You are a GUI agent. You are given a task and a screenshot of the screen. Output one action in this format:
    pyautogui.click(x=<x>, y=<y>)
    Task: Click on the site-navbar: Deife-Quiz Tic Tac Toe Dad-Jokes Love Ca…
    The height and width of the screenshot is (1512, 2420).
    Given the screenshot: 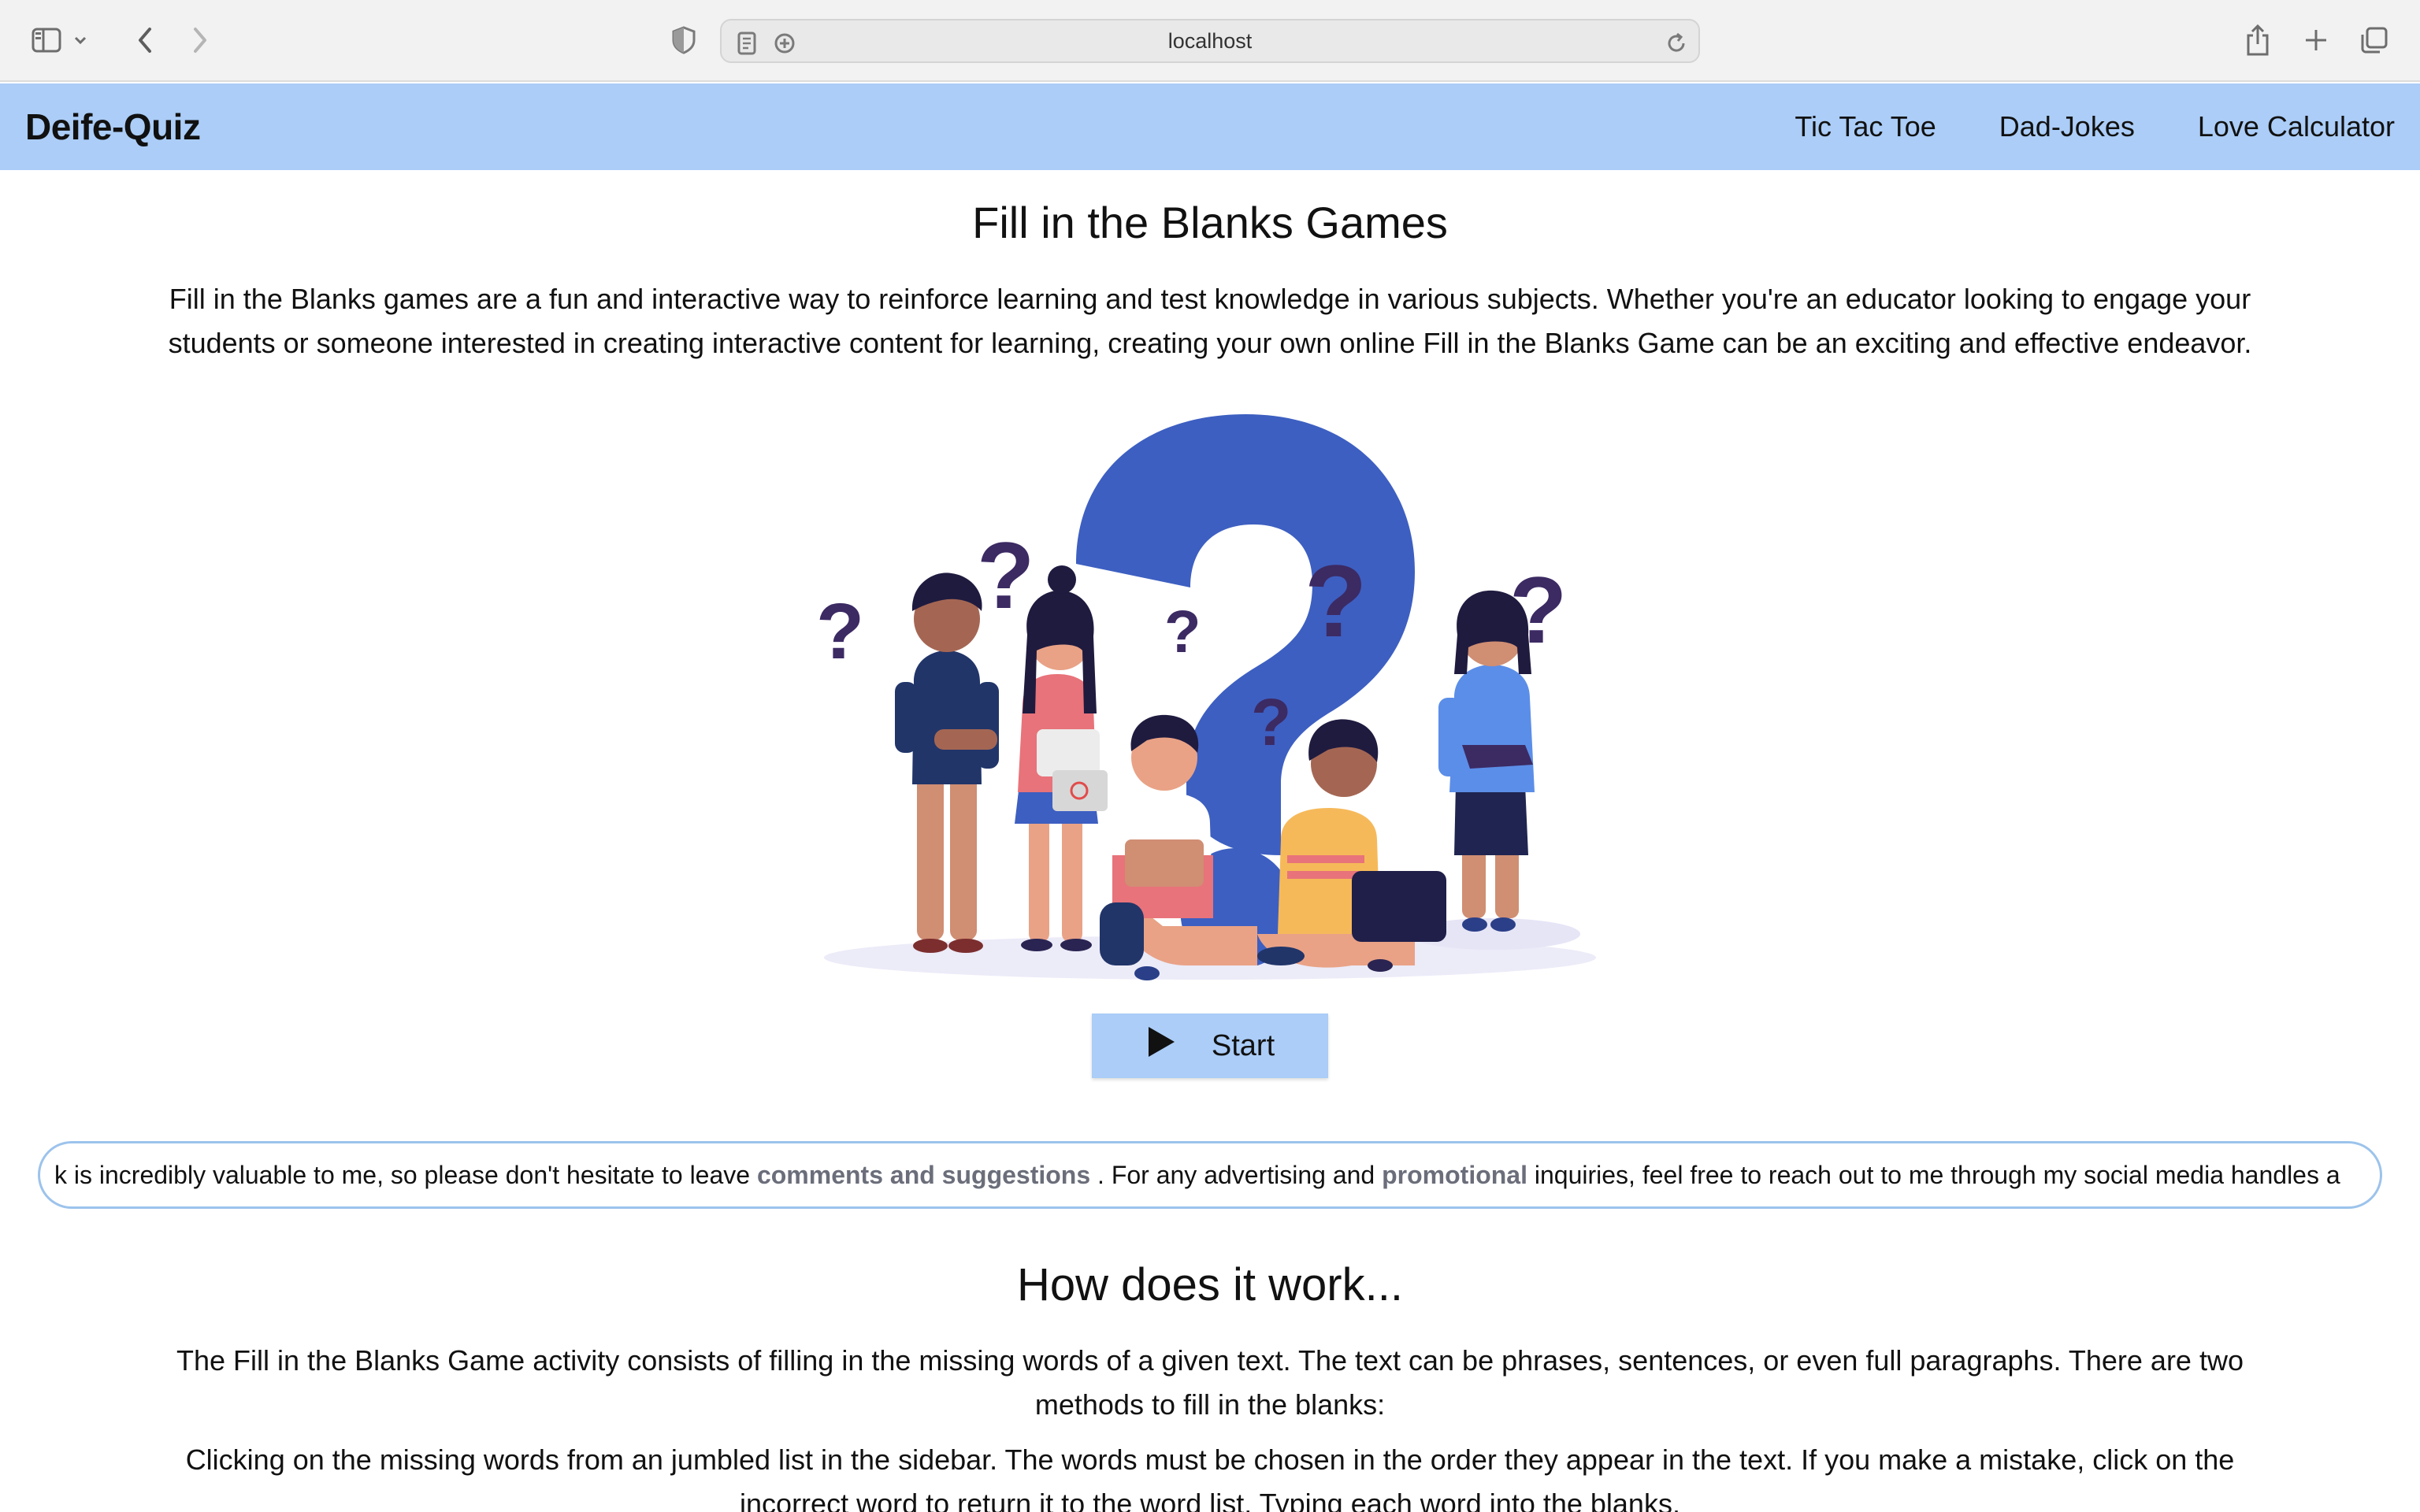 What is the action you would take?
    pyautogui.click(x=1210, y=126)
    